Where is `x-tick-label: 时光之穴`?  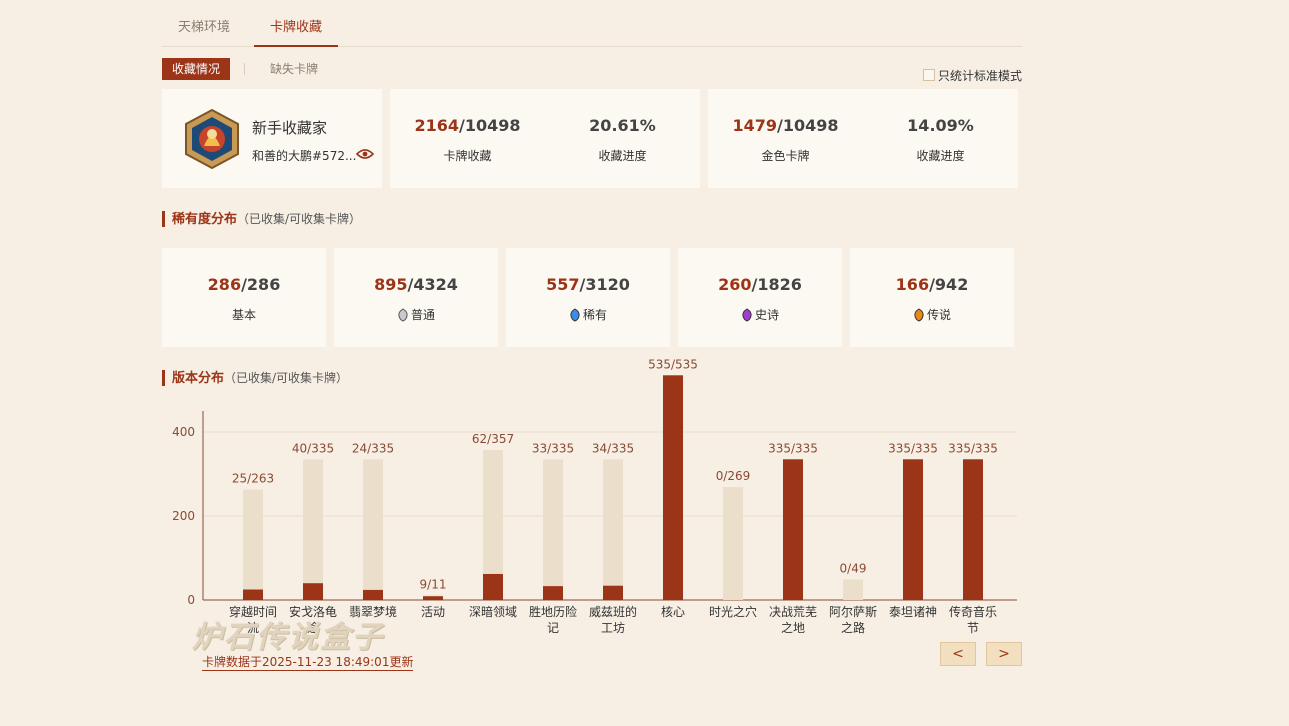 x-tick-label: 时光之穴 is located at coordinates (733, 611).